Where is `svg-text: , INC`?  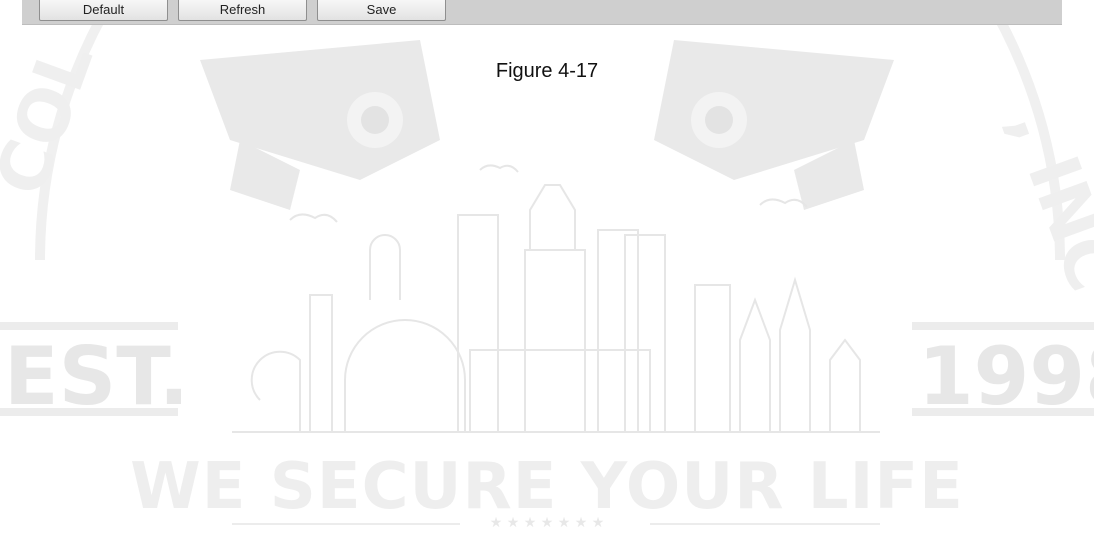 svg-text: , INC is located at coordinates (1044, 200).